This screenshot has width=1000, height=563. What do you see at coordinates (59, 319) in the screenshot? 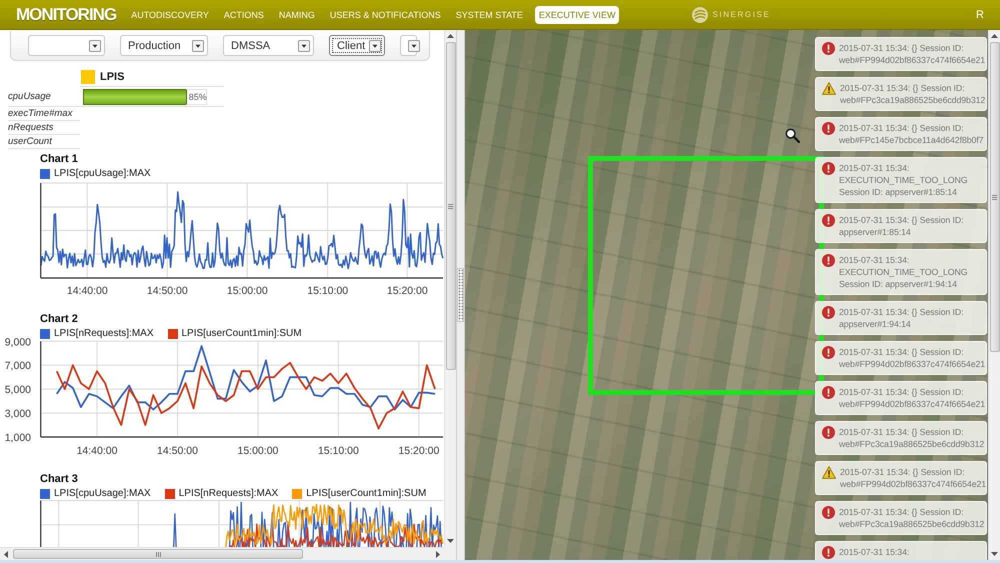
I see `chart-title: Chart 2` at bounding box center [59, 319].